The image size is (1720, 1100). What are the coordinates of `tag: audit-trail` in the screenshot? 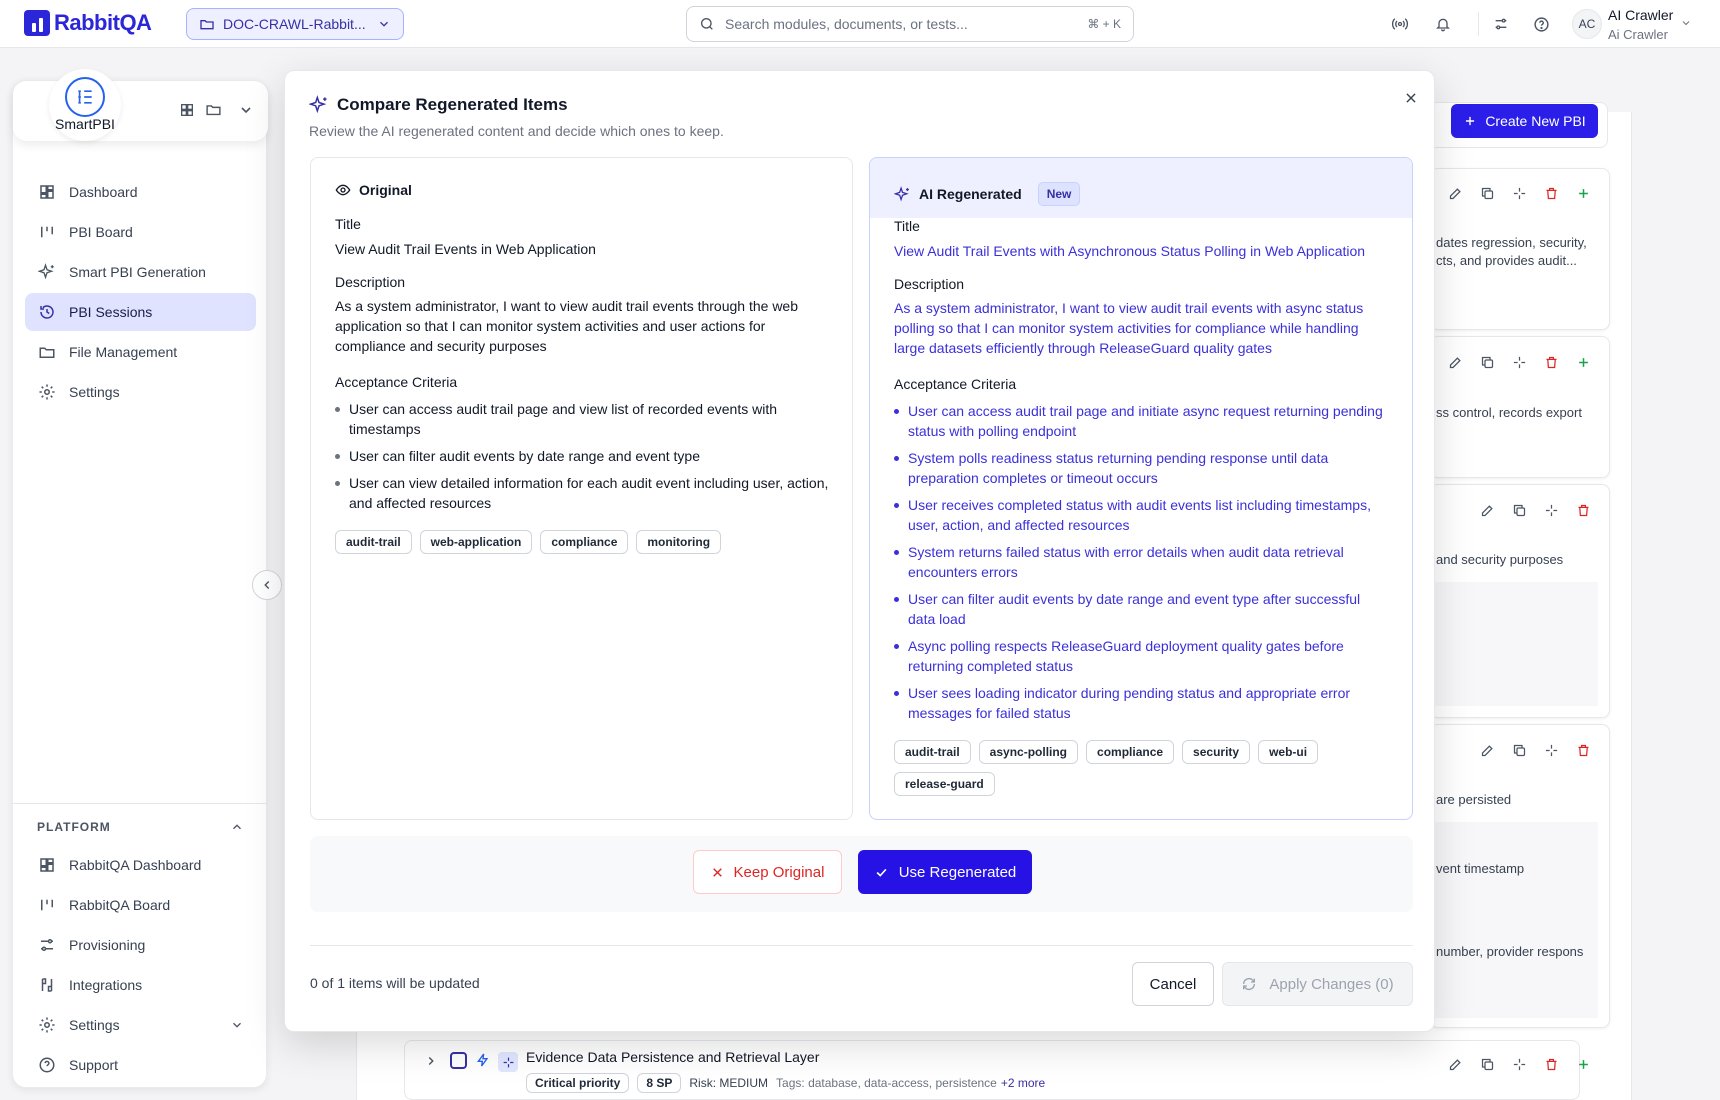 It's located at (373, 542).